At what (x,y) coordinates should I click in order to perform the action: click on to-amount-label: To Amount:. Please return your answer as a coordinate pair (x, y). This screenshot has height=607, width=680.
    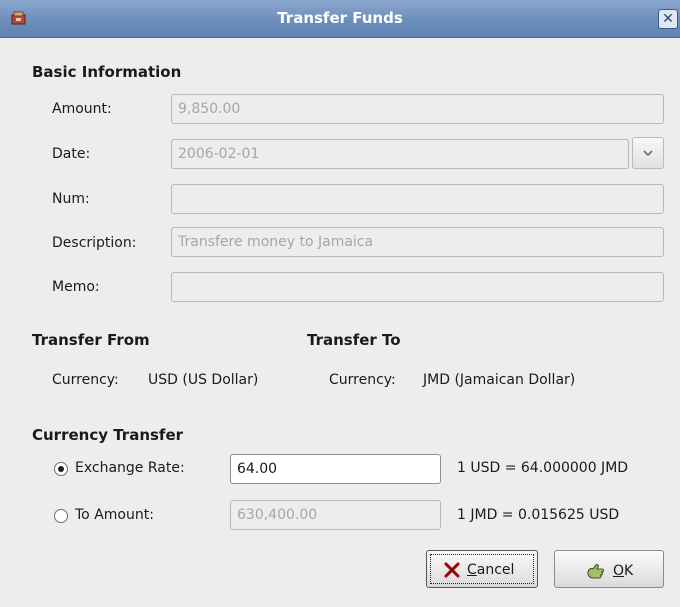
    Looking at the image, I should click on (114, 515).